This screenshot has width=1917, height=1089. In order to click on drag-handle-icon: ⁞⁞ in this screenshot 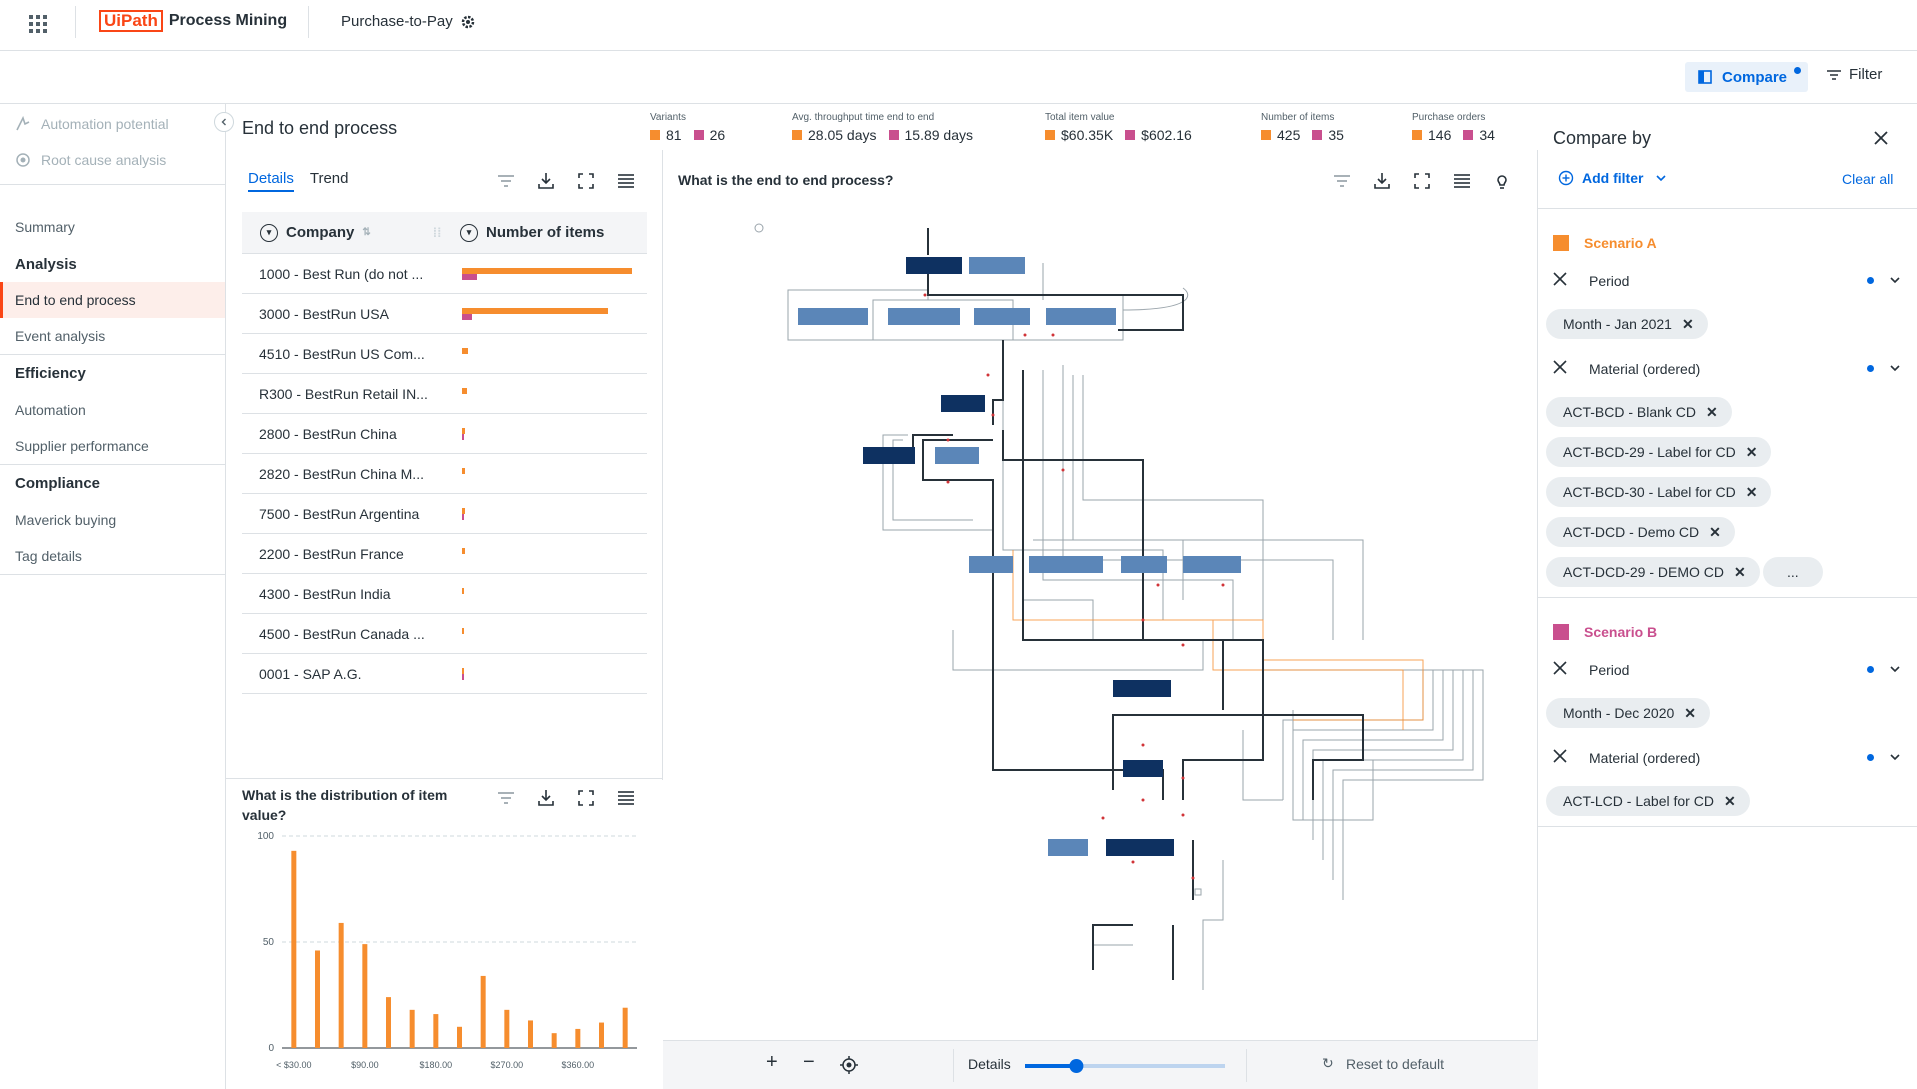, I will do `click(437, 232)`.